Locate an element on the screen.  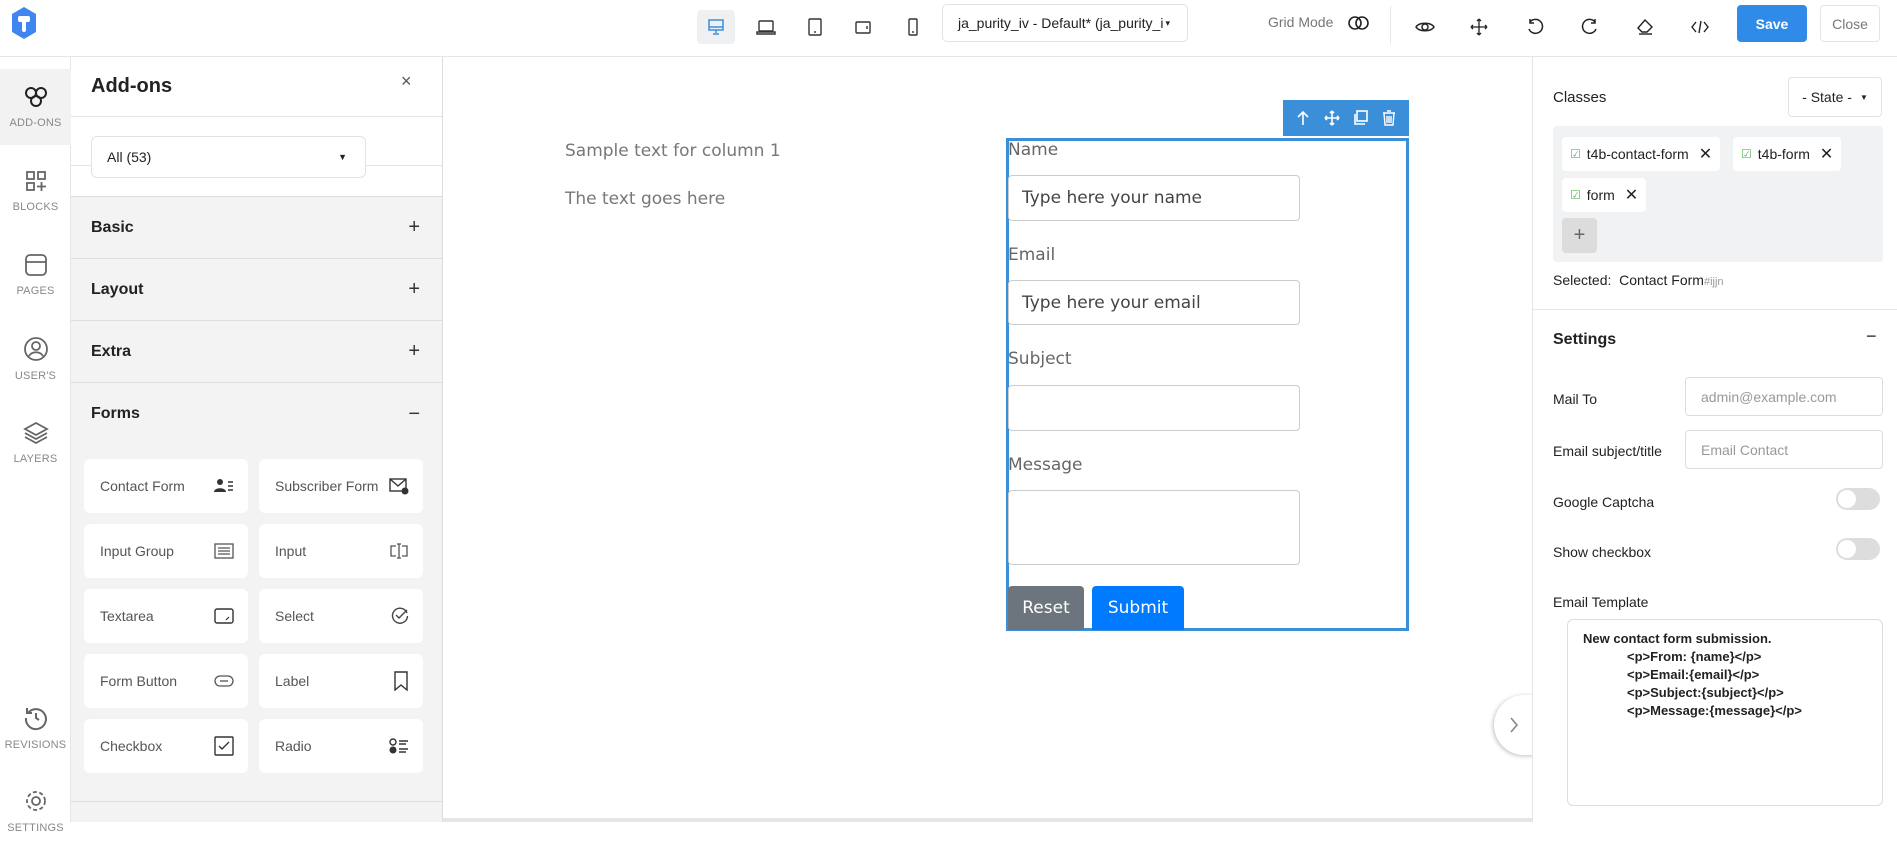
mobile-icon is located at coordinates (913, 27).